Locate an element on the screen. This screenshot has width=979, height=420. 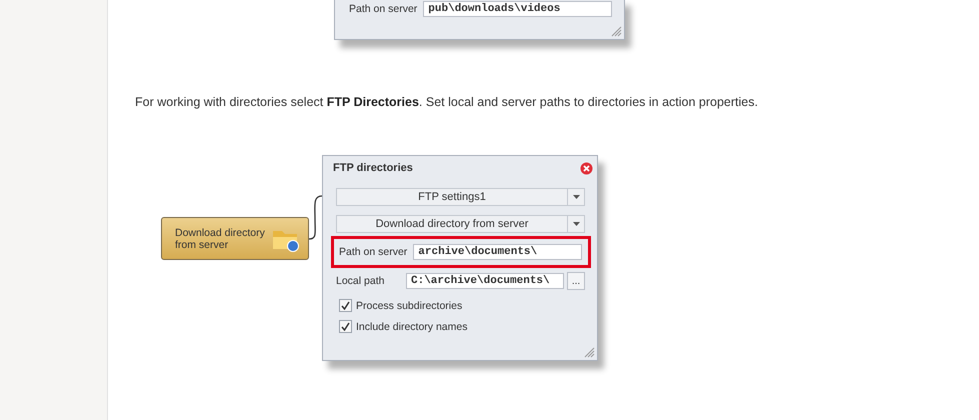
local-path-field: C:\archive\documents\ is located at coordinates (485, 281).